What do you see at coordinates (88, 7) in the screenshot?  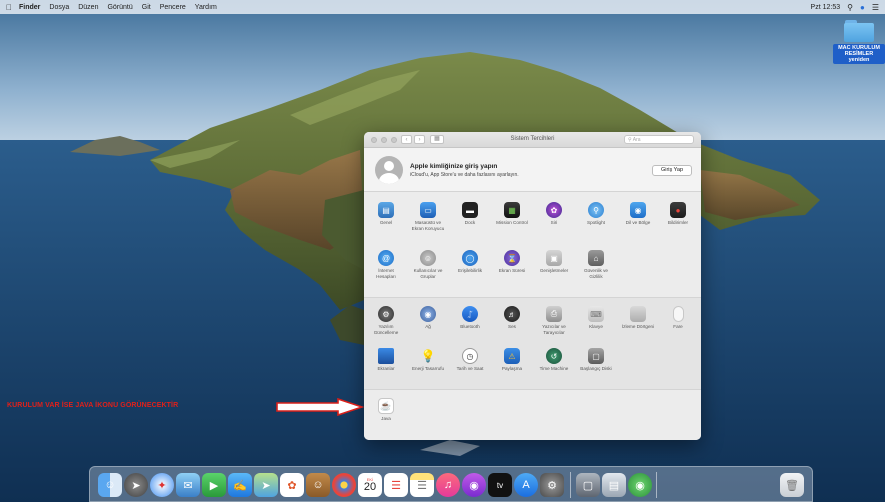 I see `menu-duzen: Düzen` at bounding box center [88, 7].